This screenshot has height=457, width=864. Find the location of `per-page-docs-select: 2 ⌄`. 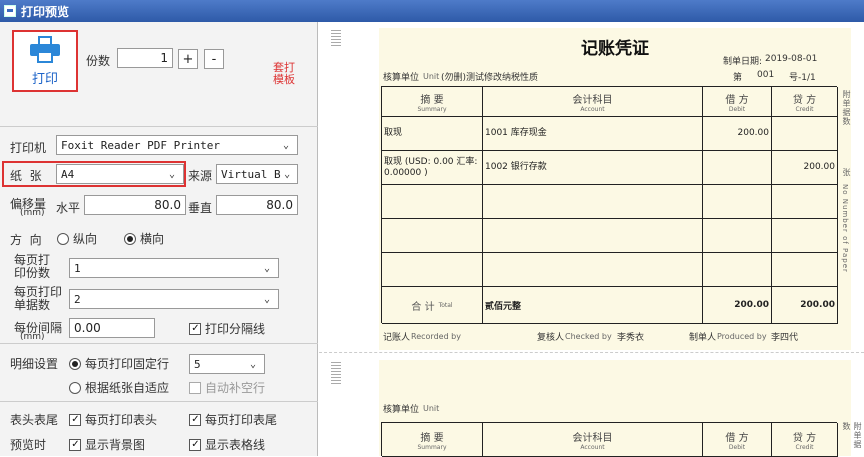

per-page-docs-select: 2 ⌄ is located at coordinates (174, 299).